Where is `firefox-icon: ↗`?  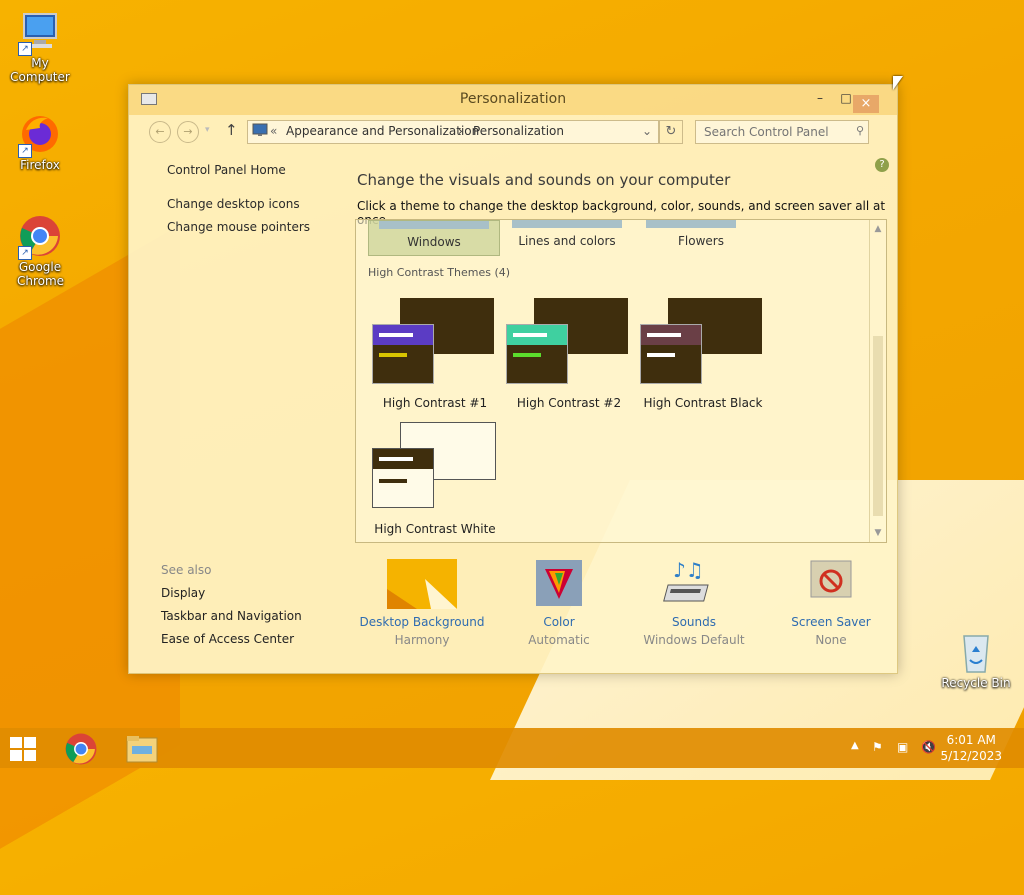
firefox-icon: ↗ is located at coordinates (40, 135).